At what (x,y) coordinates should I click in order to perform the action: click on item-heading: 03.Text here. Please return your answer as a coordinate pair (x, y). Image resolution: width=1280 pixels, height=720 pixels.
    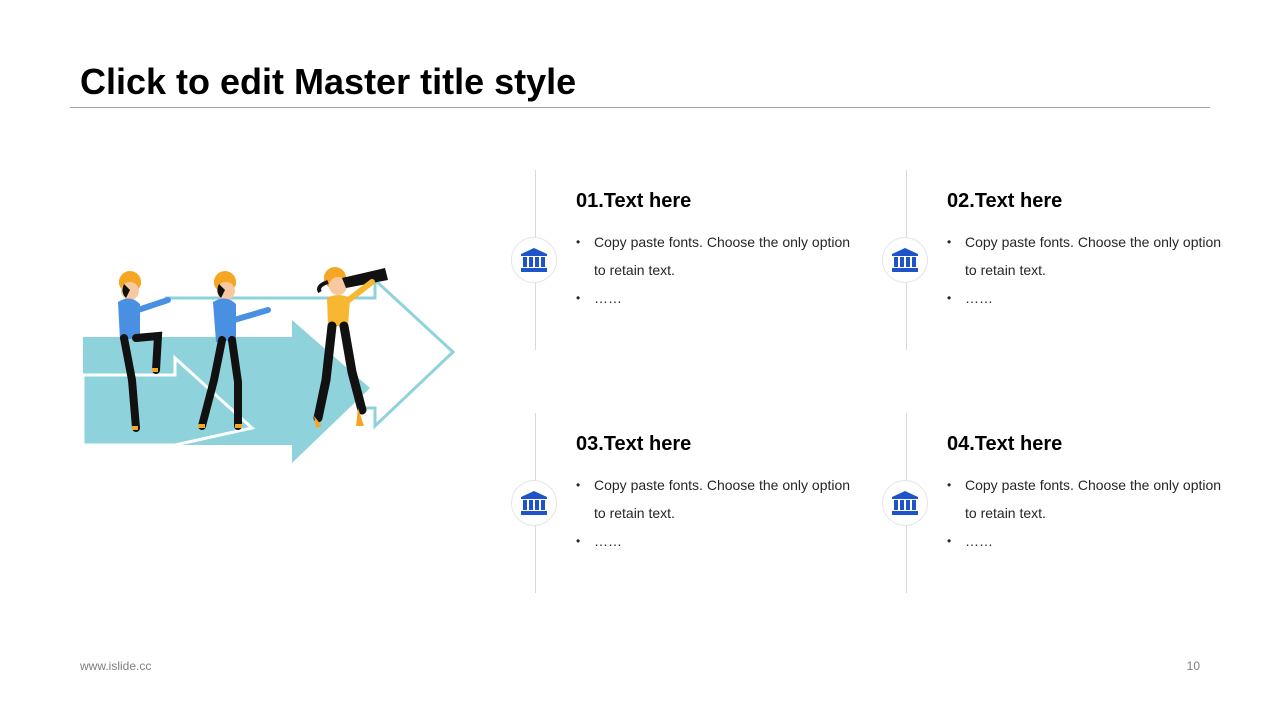
    Looking at the image, I should click on (633, 444).